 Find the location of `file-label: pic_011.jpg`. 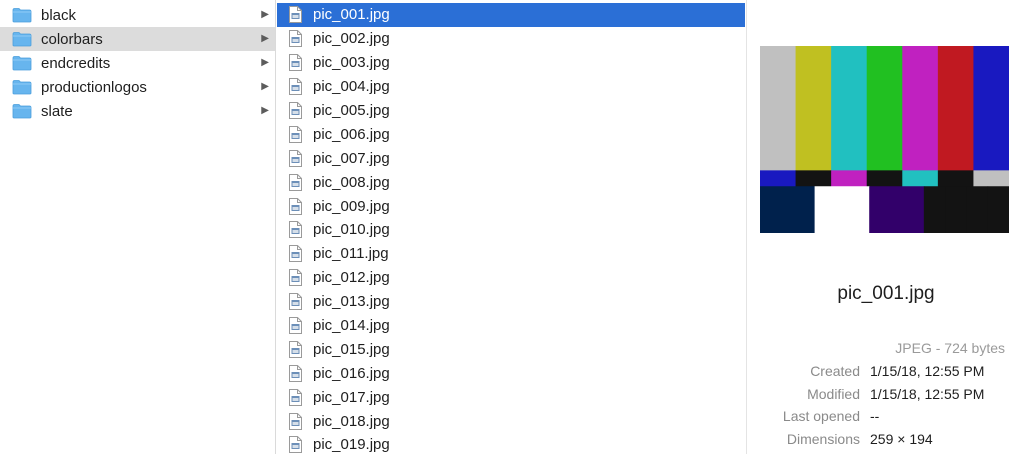

file-label: pic_011.jpg is located at coordinates (351, 254).